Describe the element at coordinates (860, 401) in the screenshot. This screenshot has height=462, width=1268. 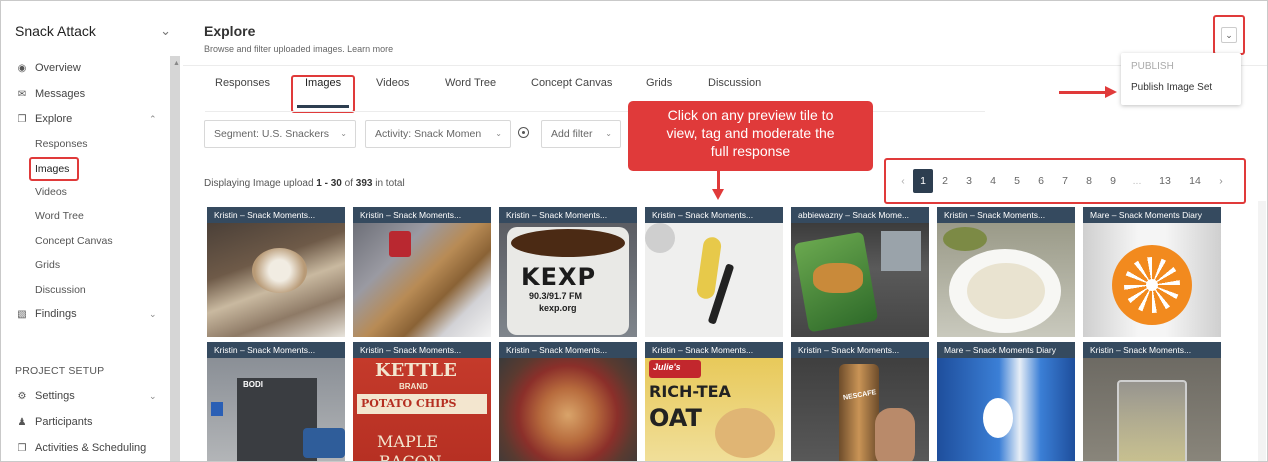
I see `image-tile: Kristin – Snack Moments... NESCAFE` at that location.